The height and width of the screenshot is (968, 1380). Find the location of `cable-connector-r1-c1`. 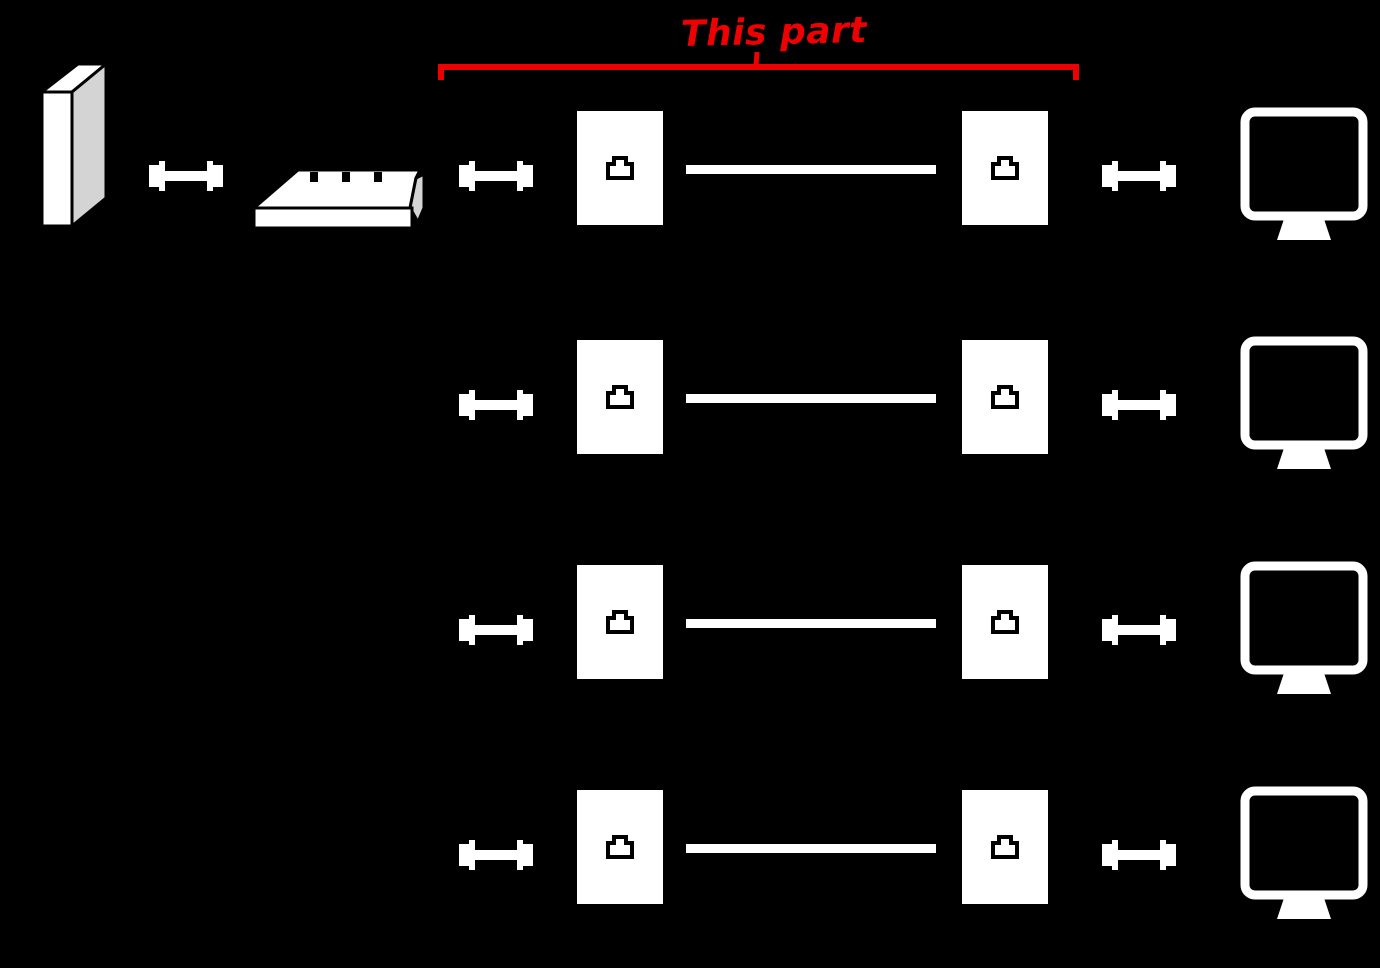

cable-connector-r1-c1 is located at coordinates (186, 176).